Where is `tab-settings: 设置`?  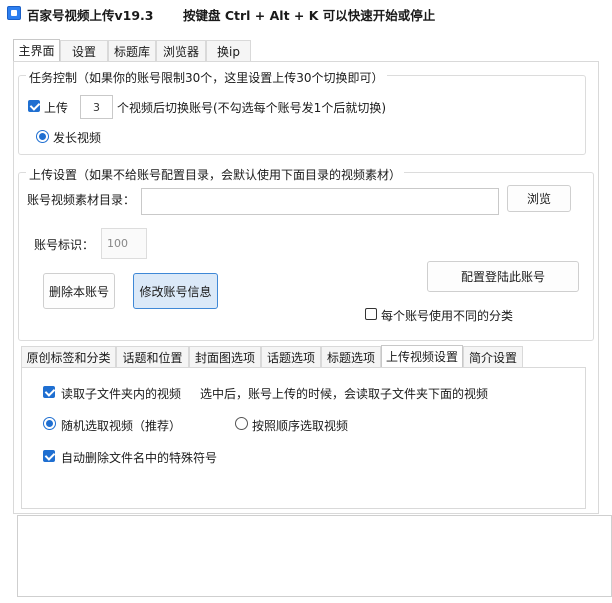 tab-settings: 设置 is located at coordinates (84, 50).